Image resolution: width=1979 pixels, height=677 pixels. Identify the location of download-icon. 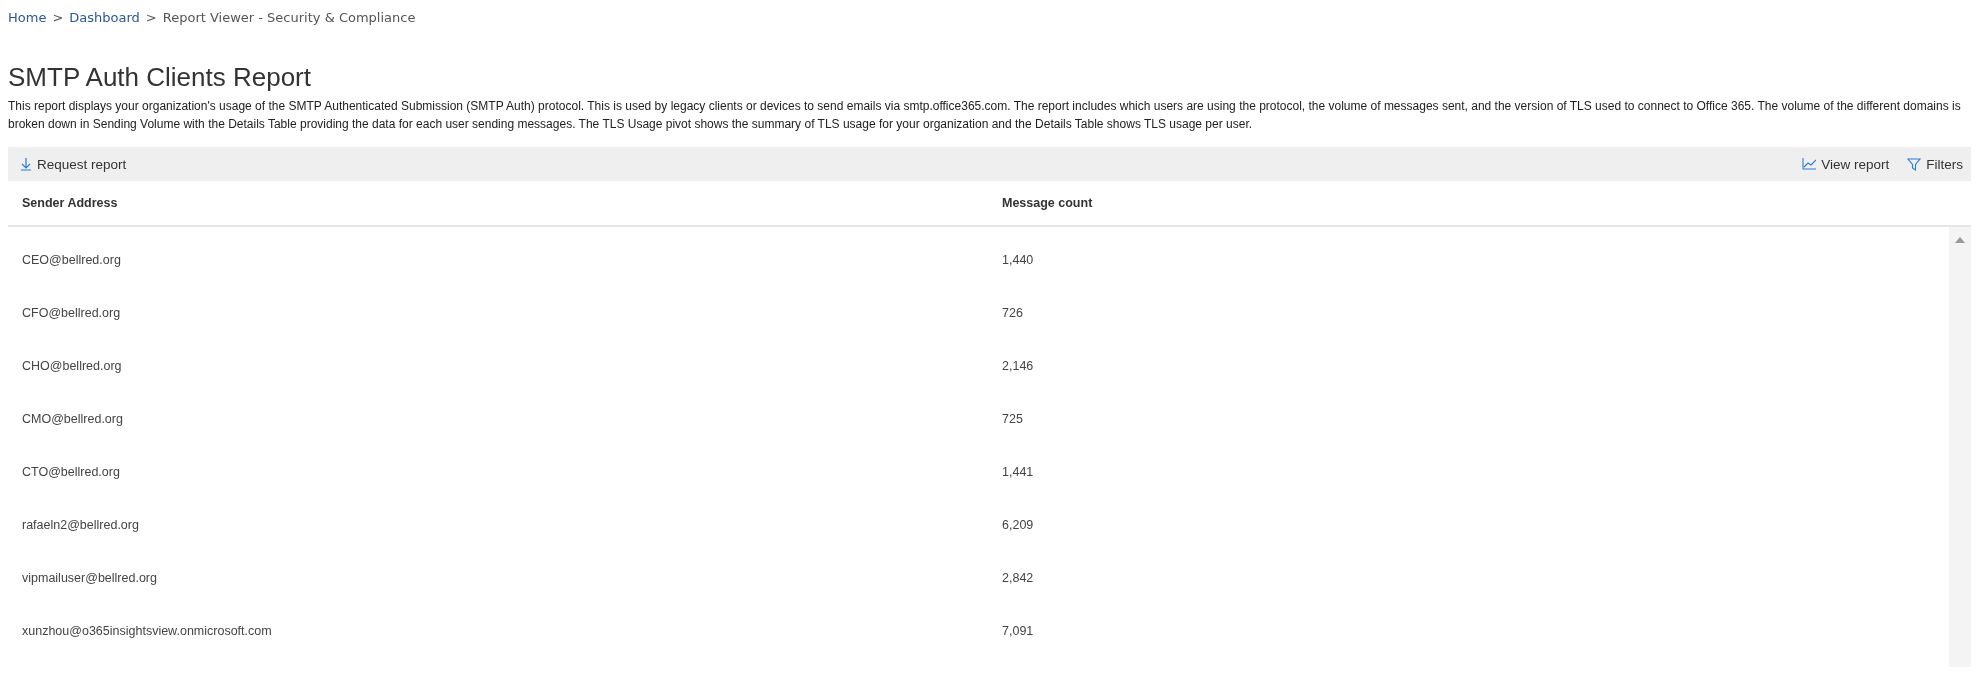
(26, 164).